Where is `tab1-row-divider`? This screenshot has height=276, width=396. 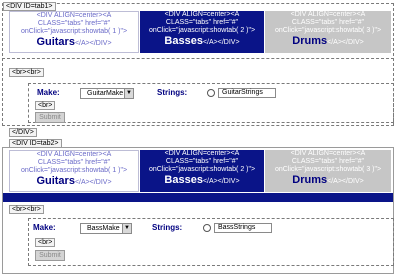 tab1-row-divider is located at coordinates (198, 58).